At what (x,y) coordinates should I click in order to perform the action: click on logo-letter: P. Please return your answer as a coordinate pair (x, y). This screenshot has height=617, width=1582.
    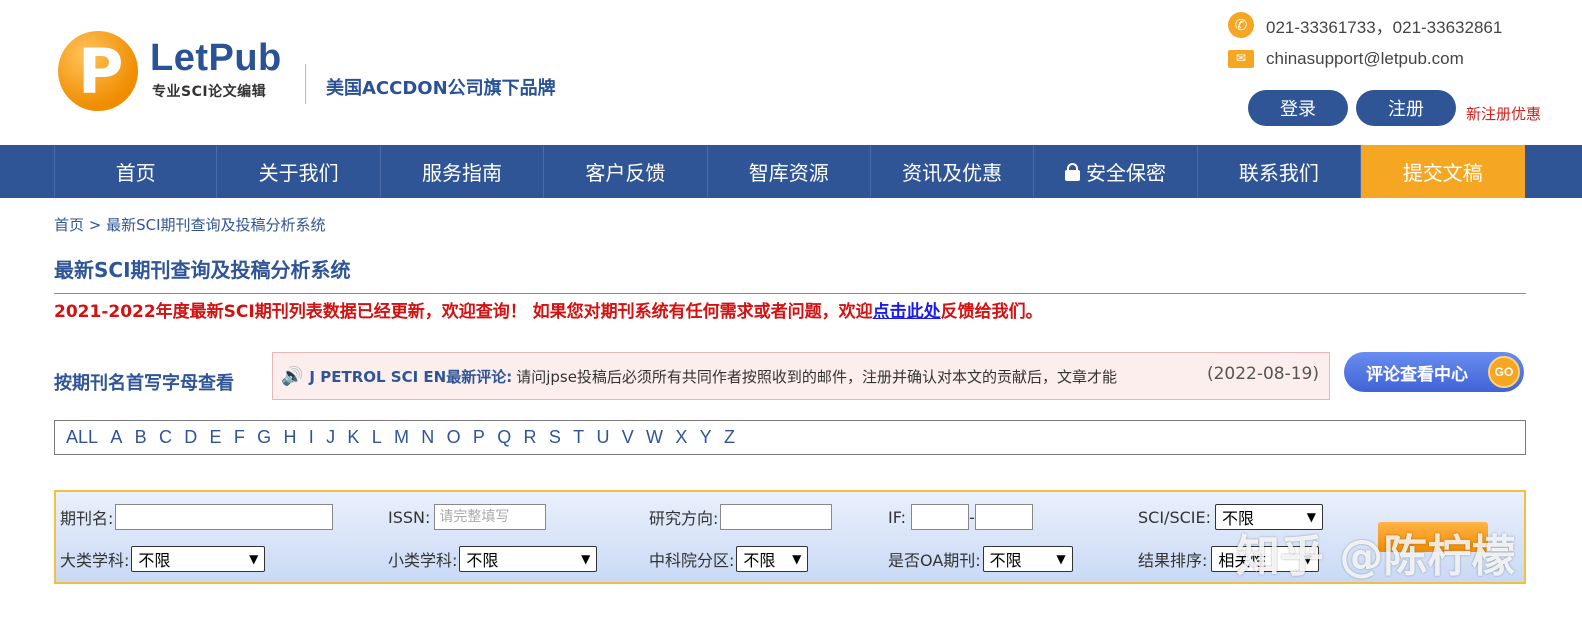
    Looking at the image, I should click on (101, 71).